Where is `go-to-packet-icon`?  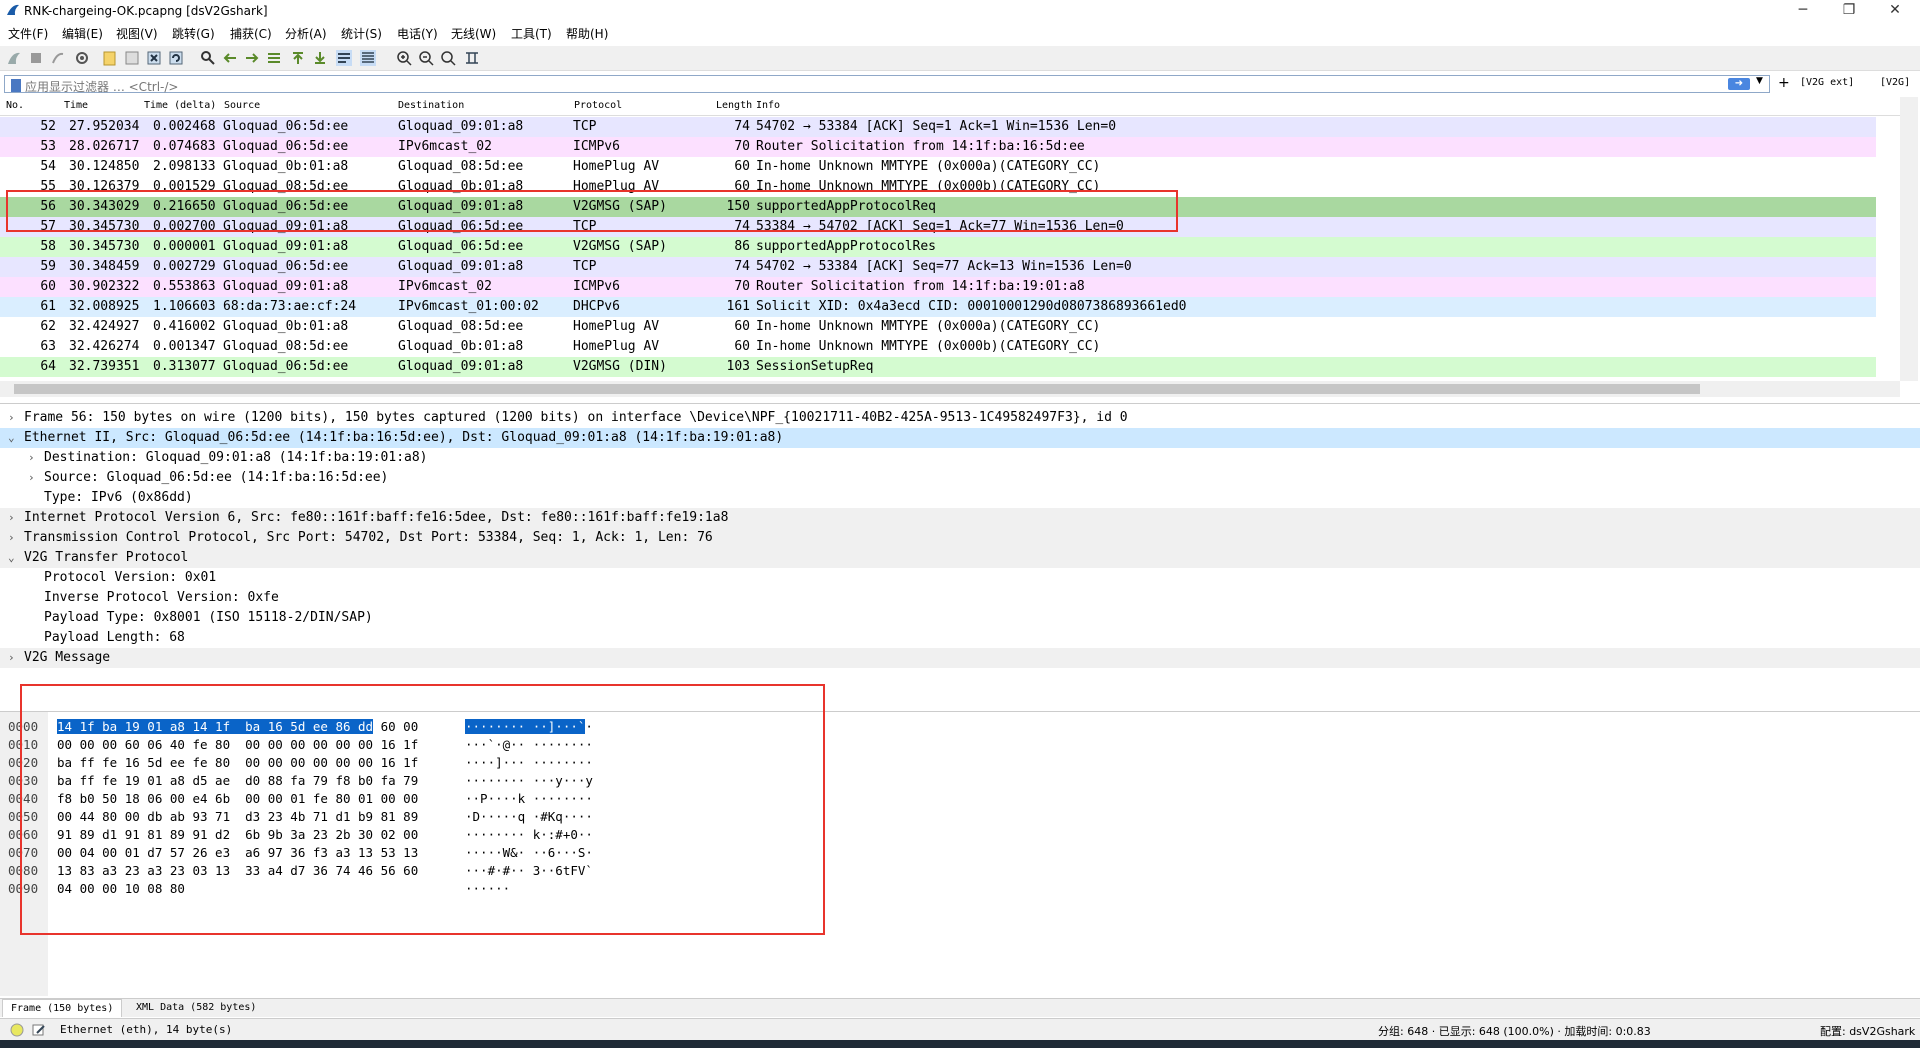 go-to-packet-icon is located at coordinates (274, 58).